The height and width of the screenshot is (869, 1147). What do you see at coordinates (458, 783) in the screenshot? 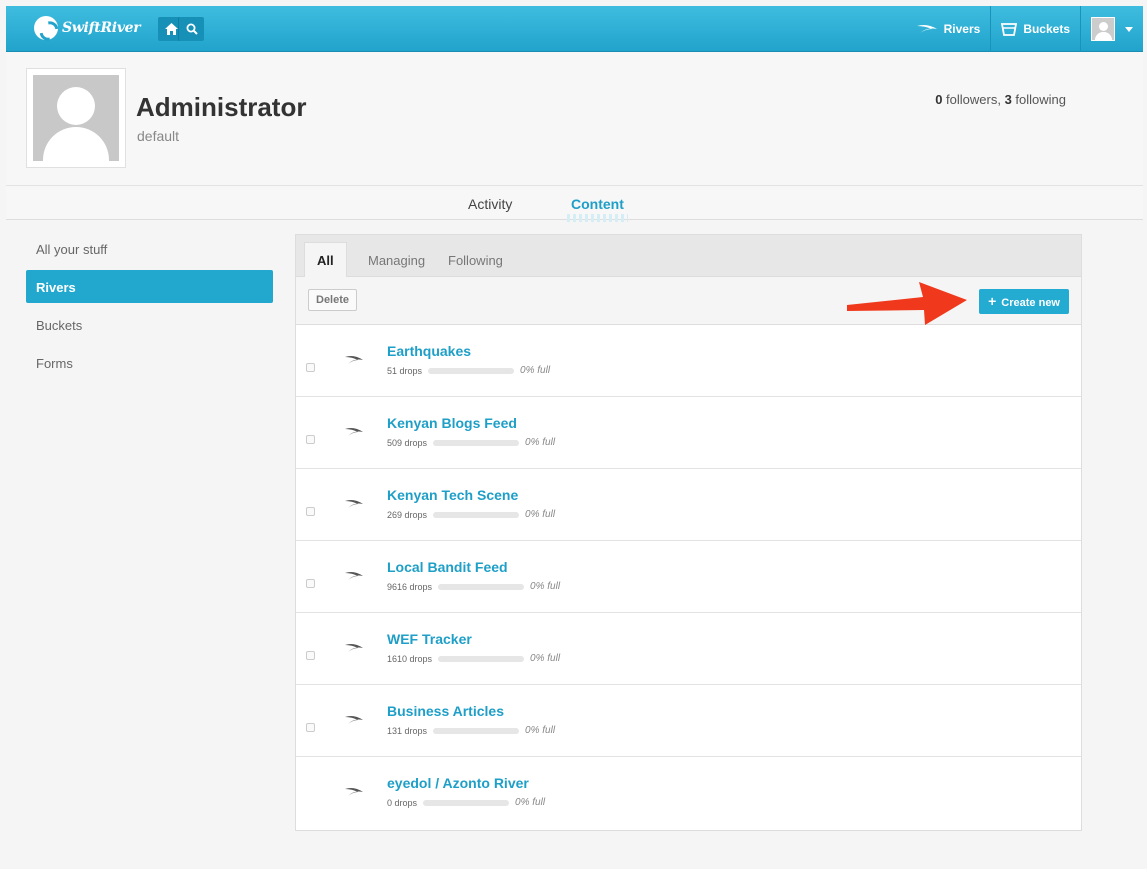
I see `river-title: eyedol / Azonto River` at bounding box center [458, 783].